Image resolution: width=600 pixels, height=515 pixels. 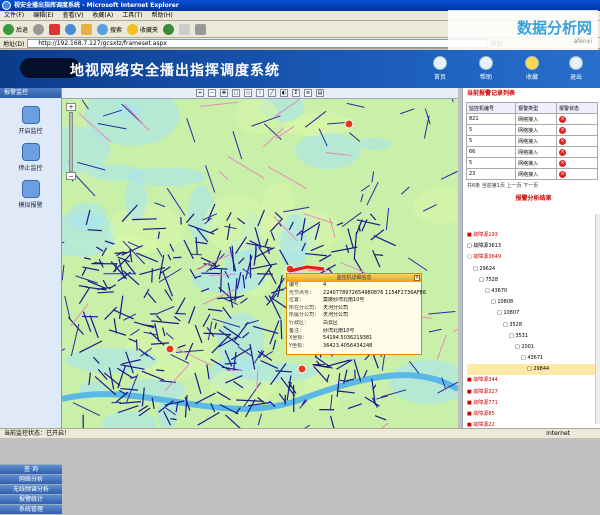 I want to click on right-scrollbar, so click(x=597, y=319).